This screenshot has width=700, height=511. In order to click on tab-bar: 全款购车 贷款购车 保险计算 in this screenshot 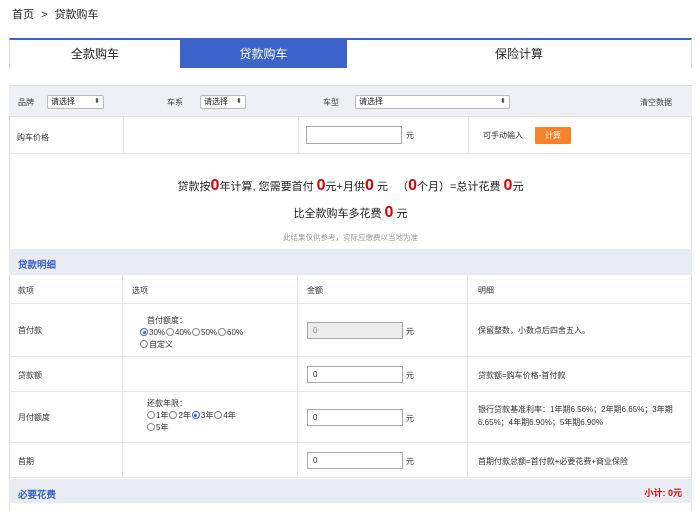, I will do `click(350, 53)`.